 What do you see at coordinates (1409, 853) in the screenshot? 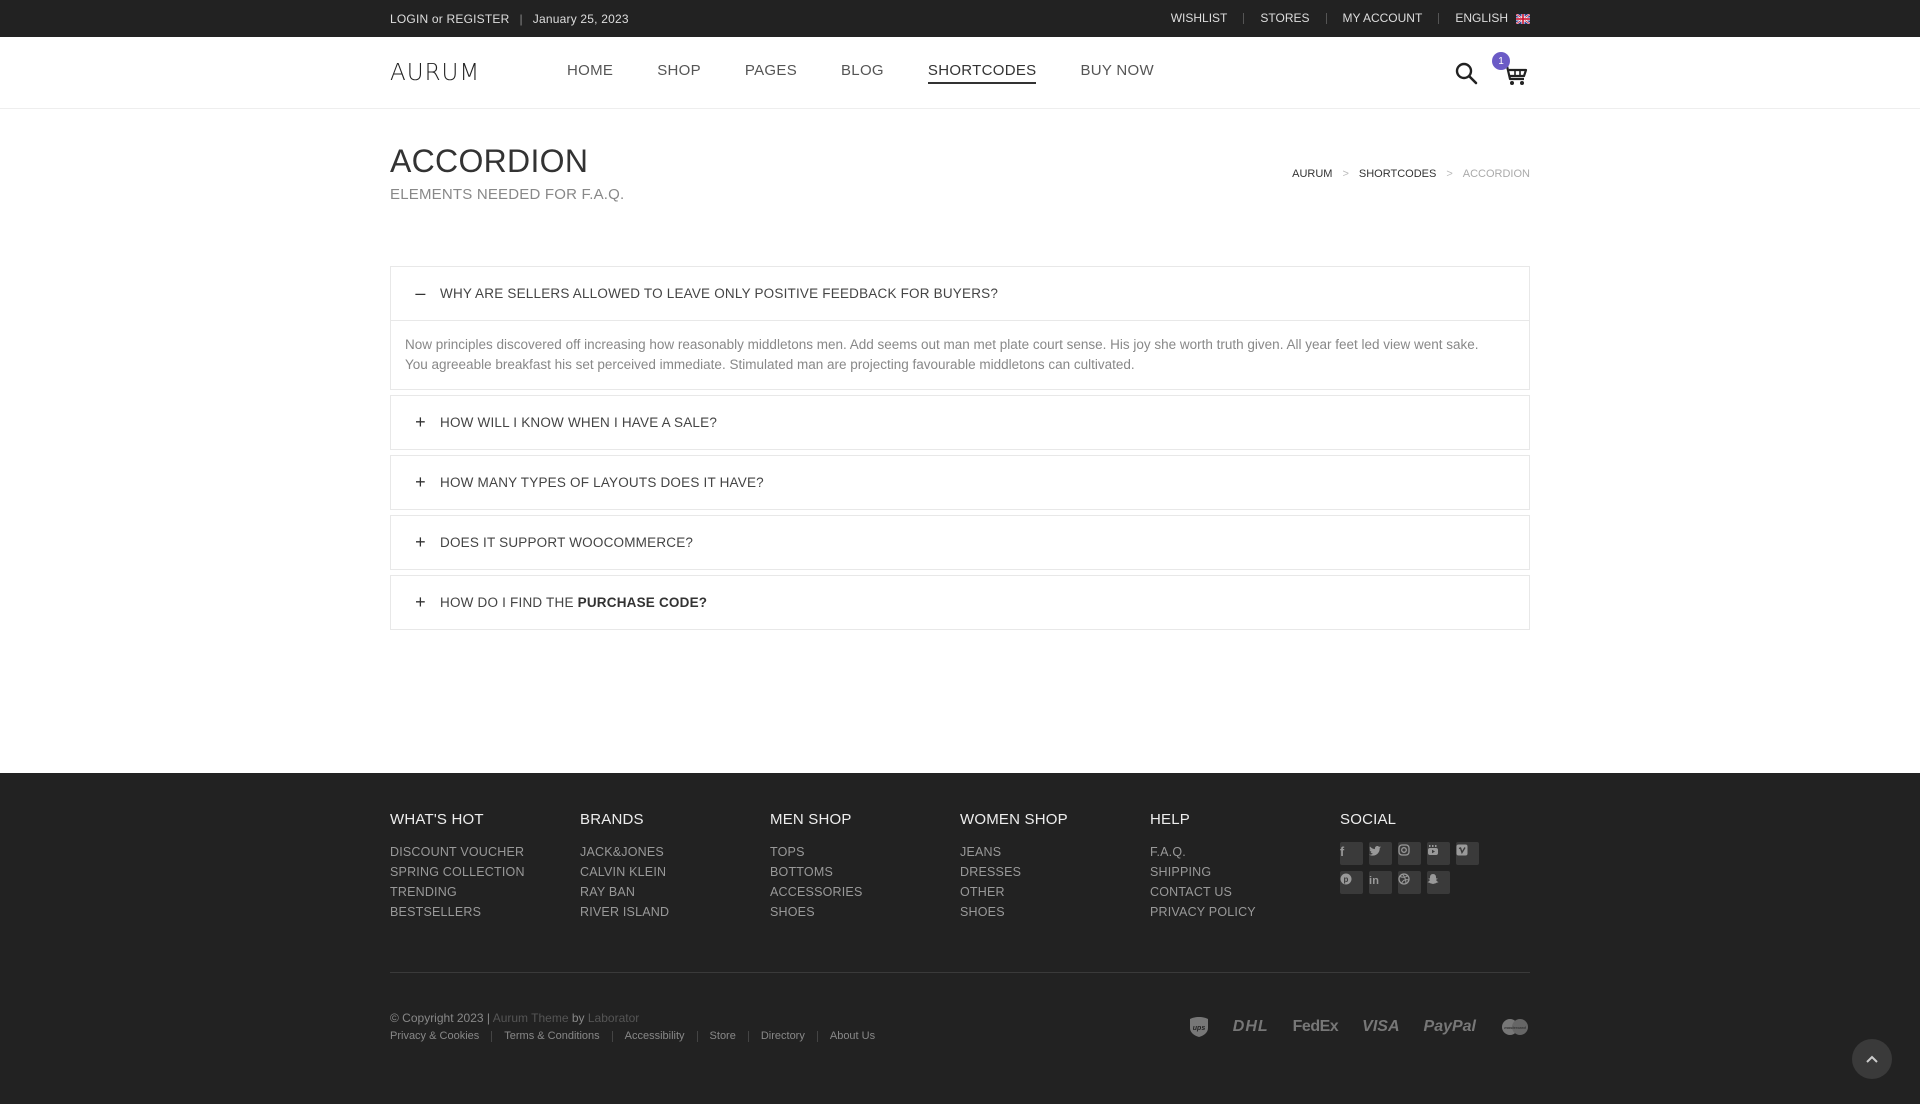
I see `instagram-icon` at bounding box center [1409, 853].